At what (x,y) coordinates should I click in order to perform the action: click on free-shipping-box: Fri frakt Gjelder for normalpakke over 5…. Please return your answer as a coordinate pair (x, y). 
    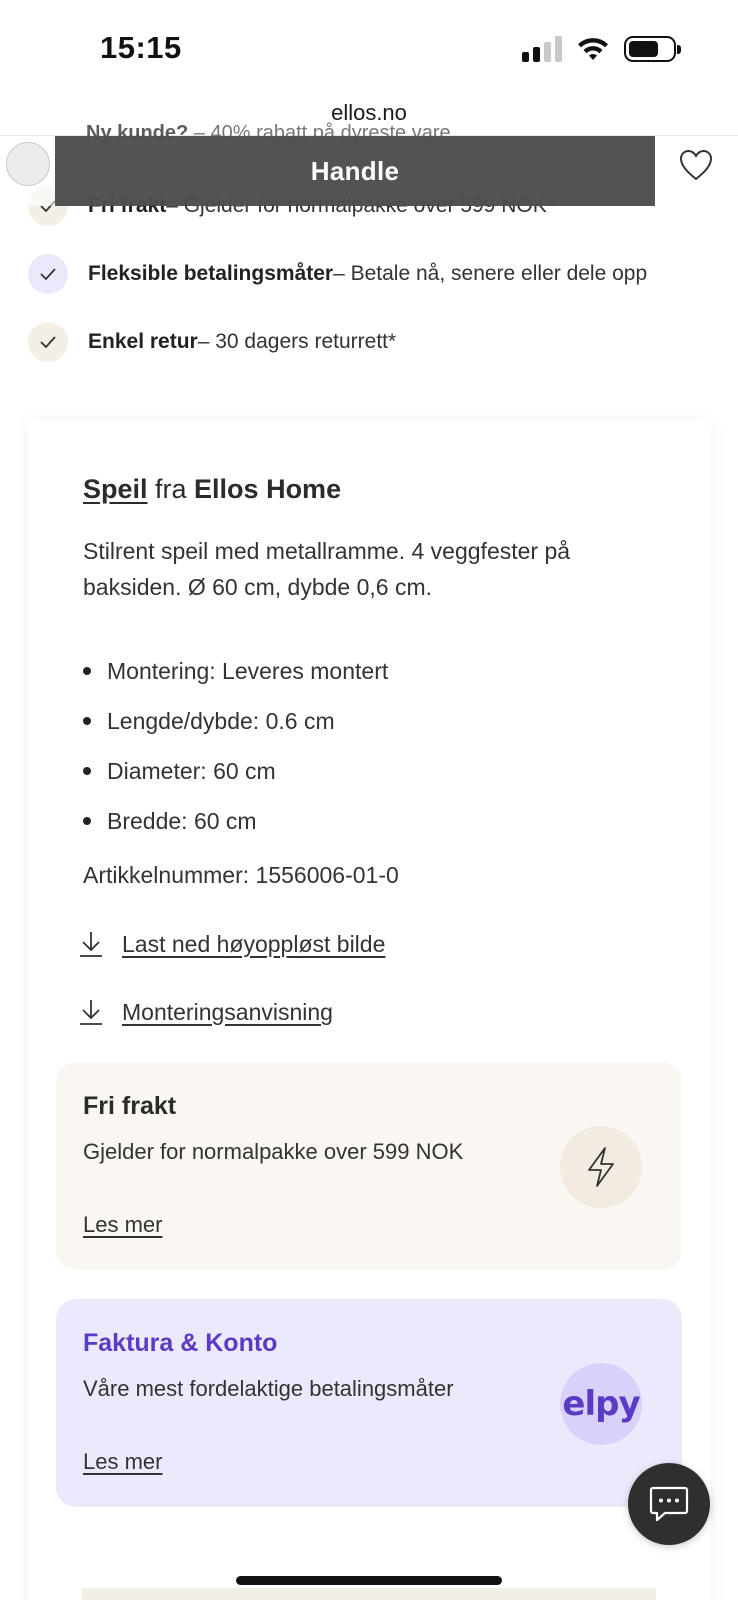
    Looking at the image, I should click on (369, 1166).